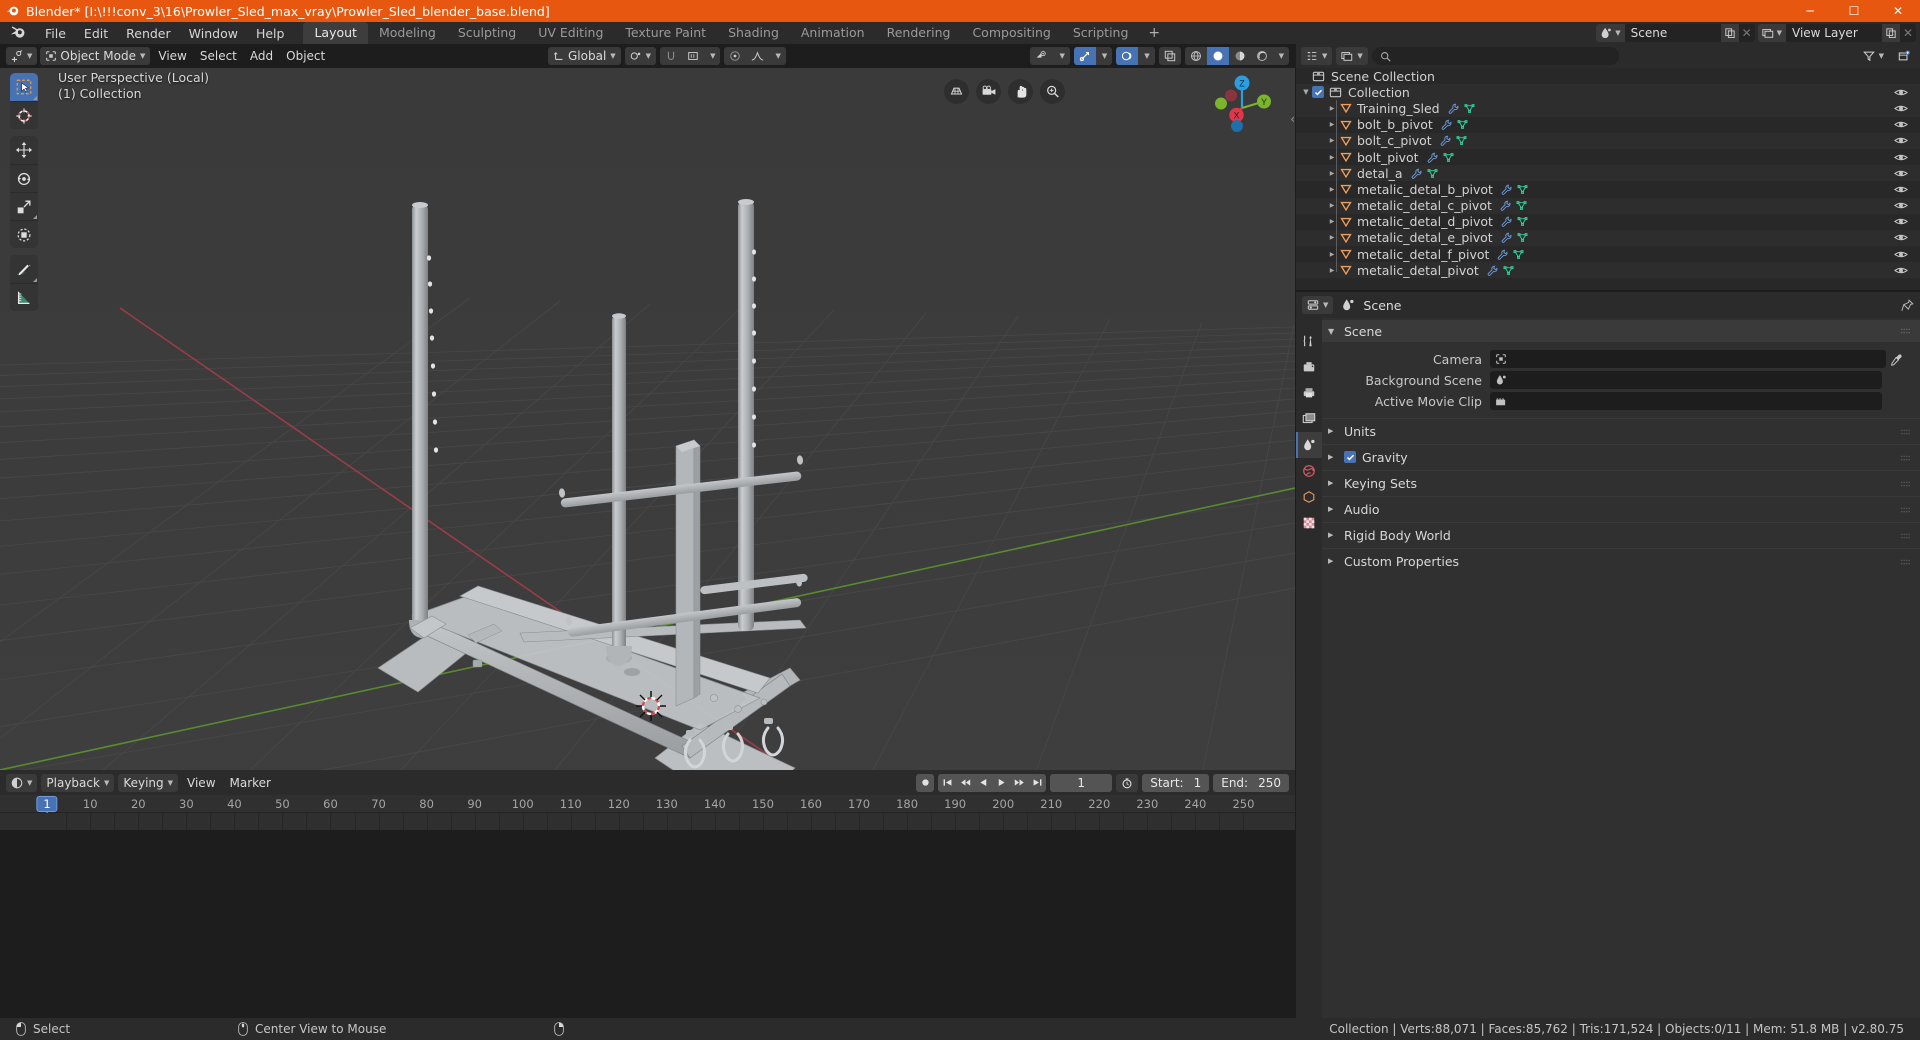 This screenshot has height=1040, width=1920. What do you see at coordinates (1834, 33) in the screenshot?
I see `view-layer-name-text: View Layer` at bounding box center [1834, 33].